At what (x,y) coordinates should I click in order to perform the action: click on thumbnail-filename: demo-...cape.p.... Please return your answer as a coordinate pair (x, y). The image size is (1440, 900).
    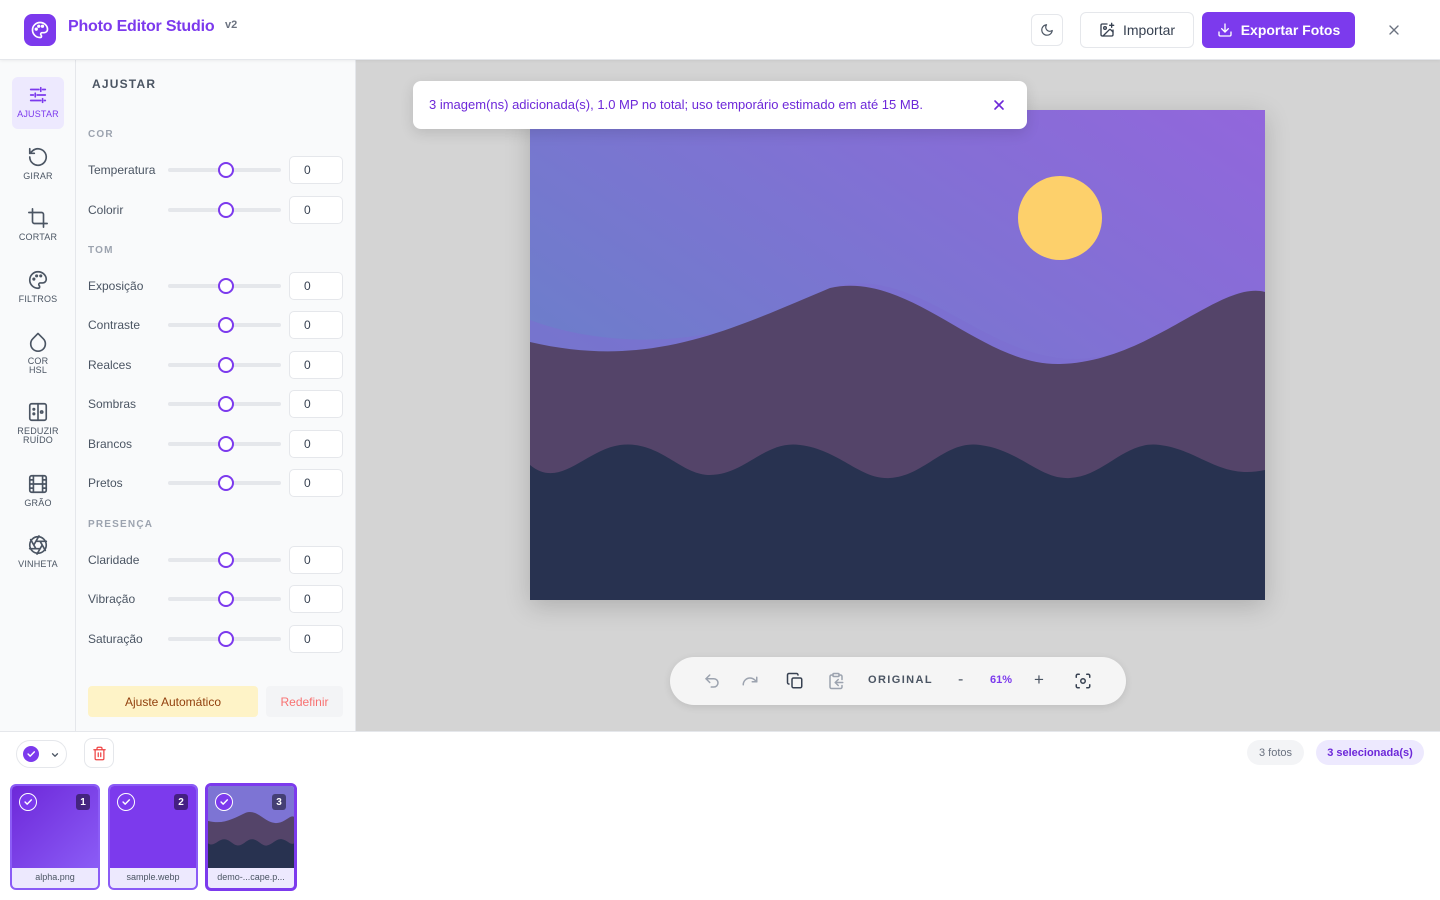
    Looking at the image, I should click on (251, 877).